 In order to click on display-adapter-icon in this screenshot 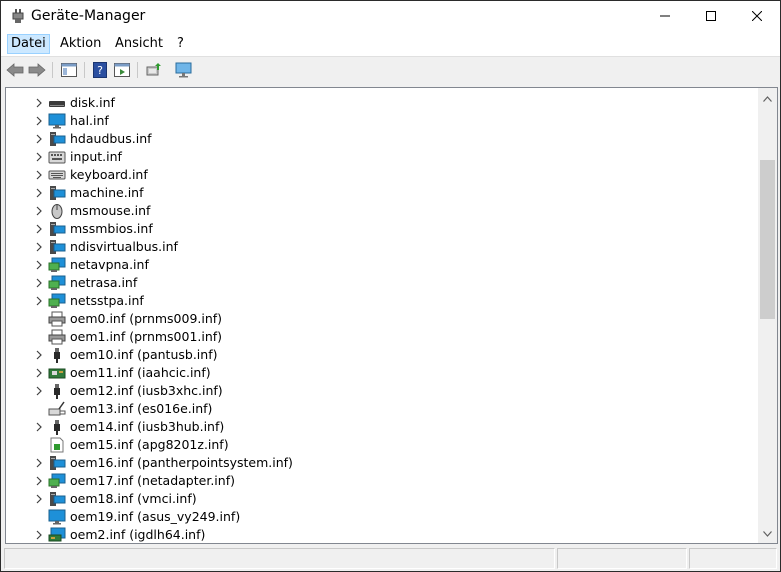, I will do `click(57, 535)`.